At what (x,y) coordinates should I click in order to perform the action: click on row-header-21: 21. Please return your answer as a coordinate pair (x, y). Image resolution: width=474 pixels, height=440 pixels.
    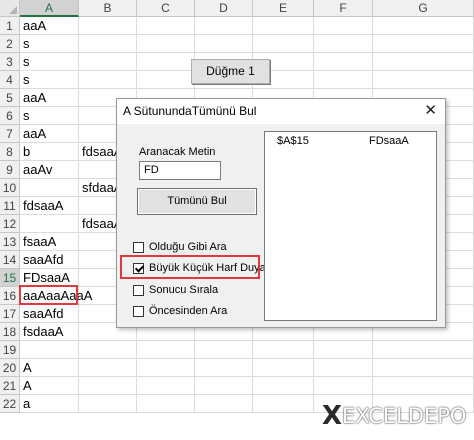
    Looking at the image, I should click on (10, 386).